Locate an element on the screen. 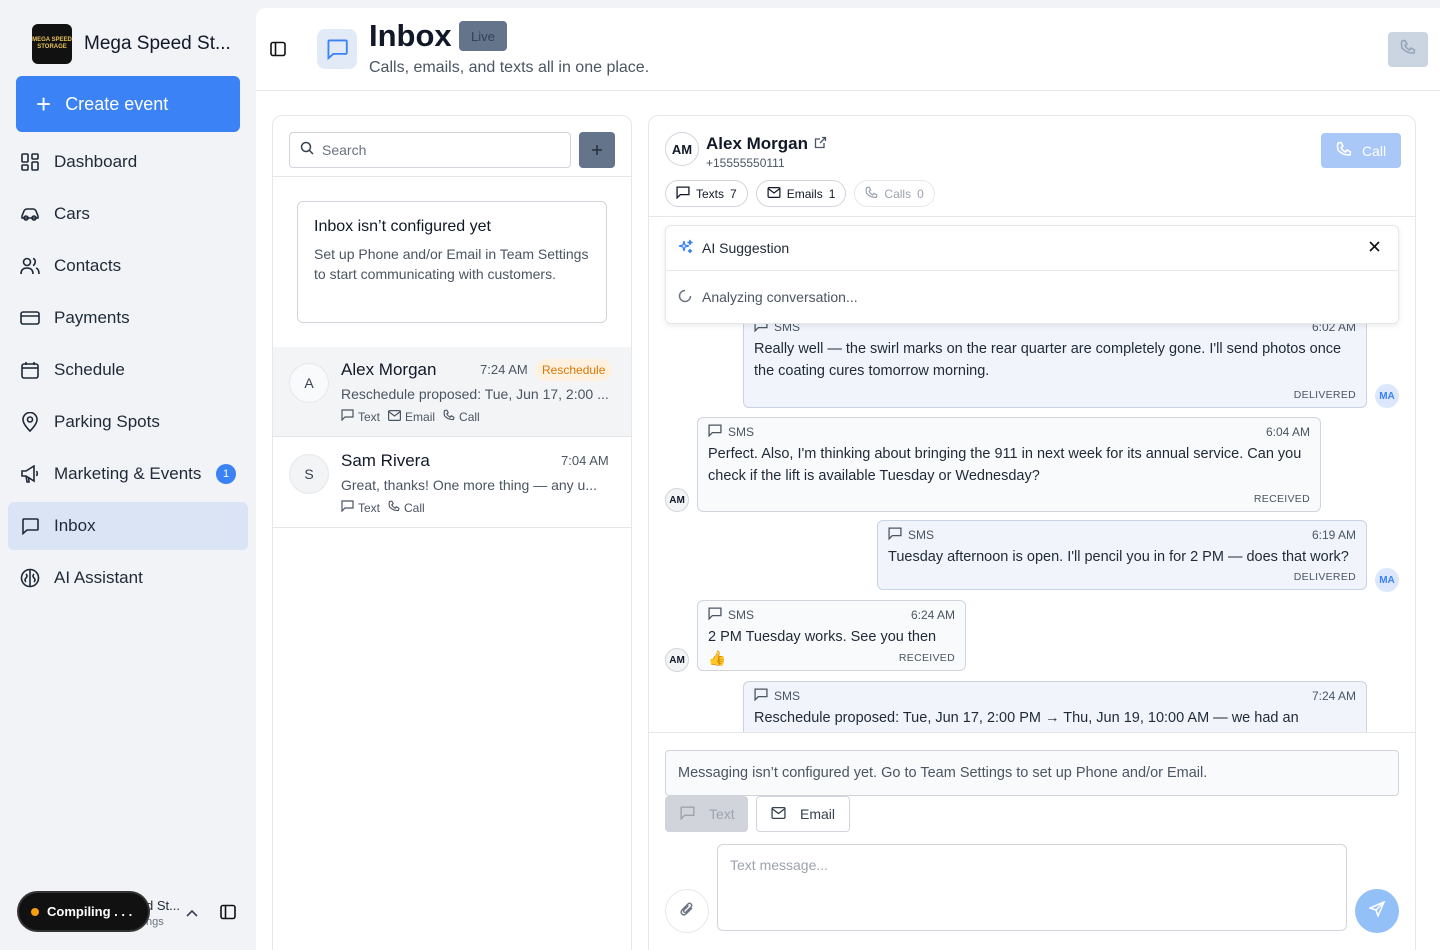 The width and height of the screenshot is (1440, 950). emails-chip: Emails 1 is located at coordinates (801, 193).